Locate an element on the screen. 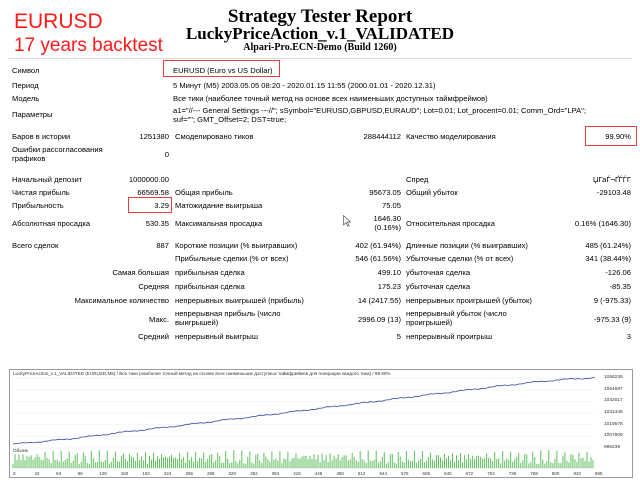 The height and width of the screenshot is (480, 640). ticks-value: 288444112 is located at coordinates (382, 136).